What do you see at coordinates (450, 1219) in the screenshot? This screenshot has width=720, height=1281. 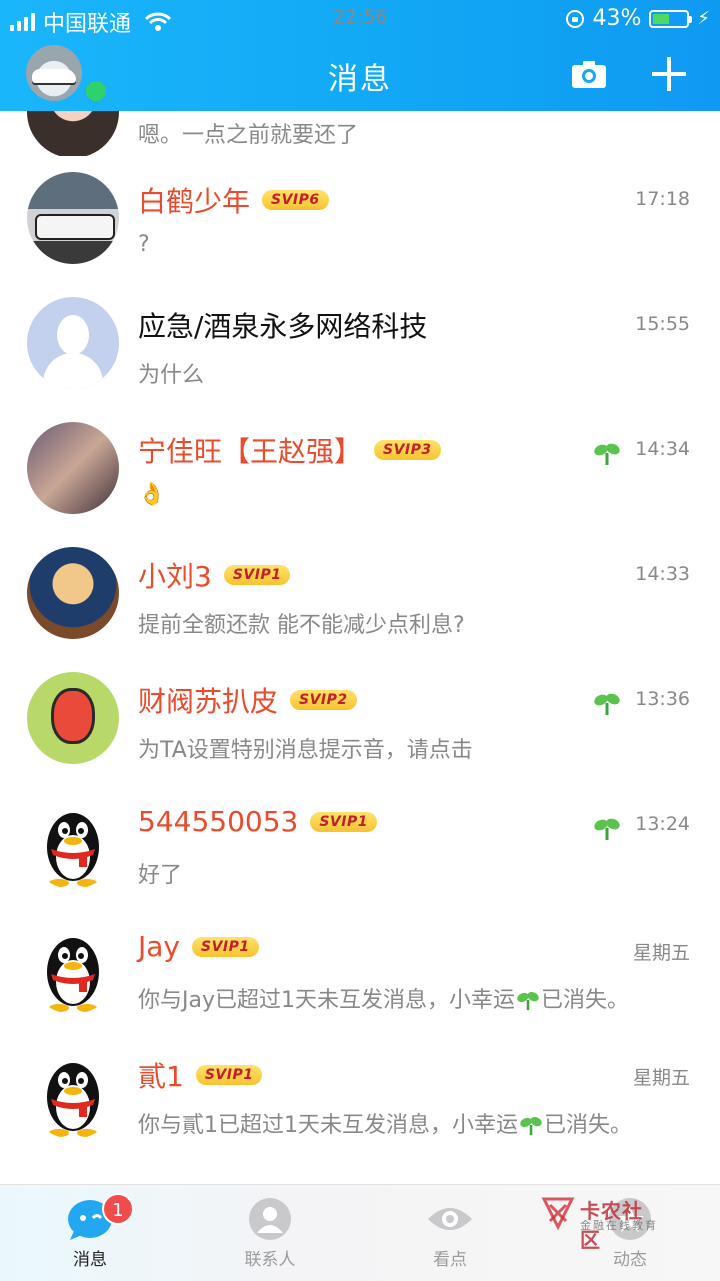 I see `eye-icon` at bounding box center [450, 1219].